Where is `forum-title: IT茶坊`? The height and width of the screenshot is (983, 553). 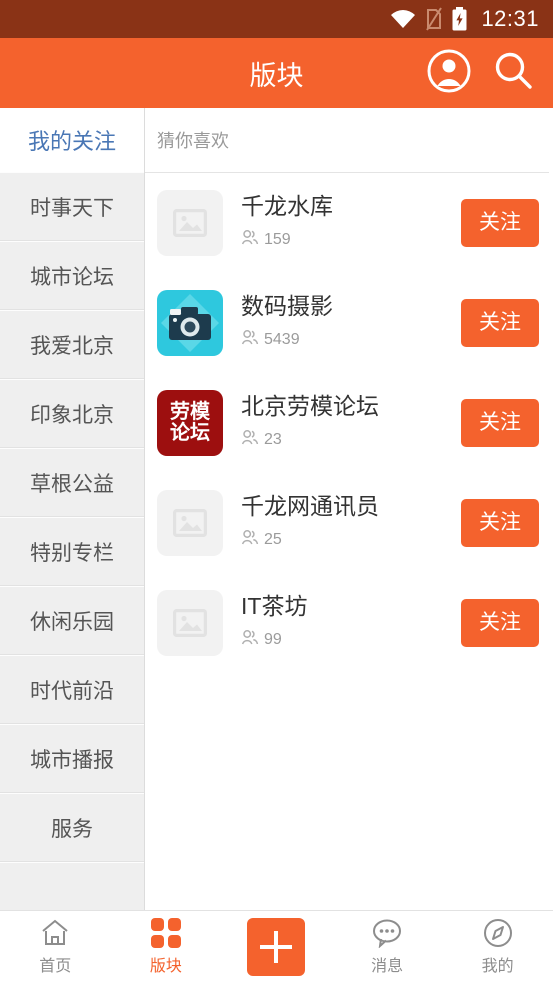
forum-title: IT茶坊 is located at coordinates (274, 606).